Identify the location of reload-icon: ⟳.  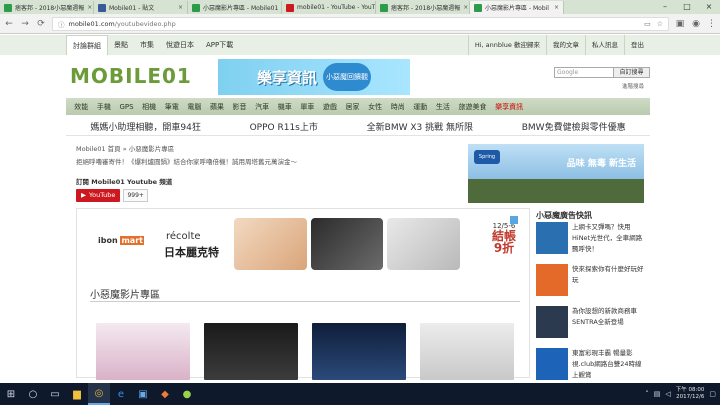
(41, 24).